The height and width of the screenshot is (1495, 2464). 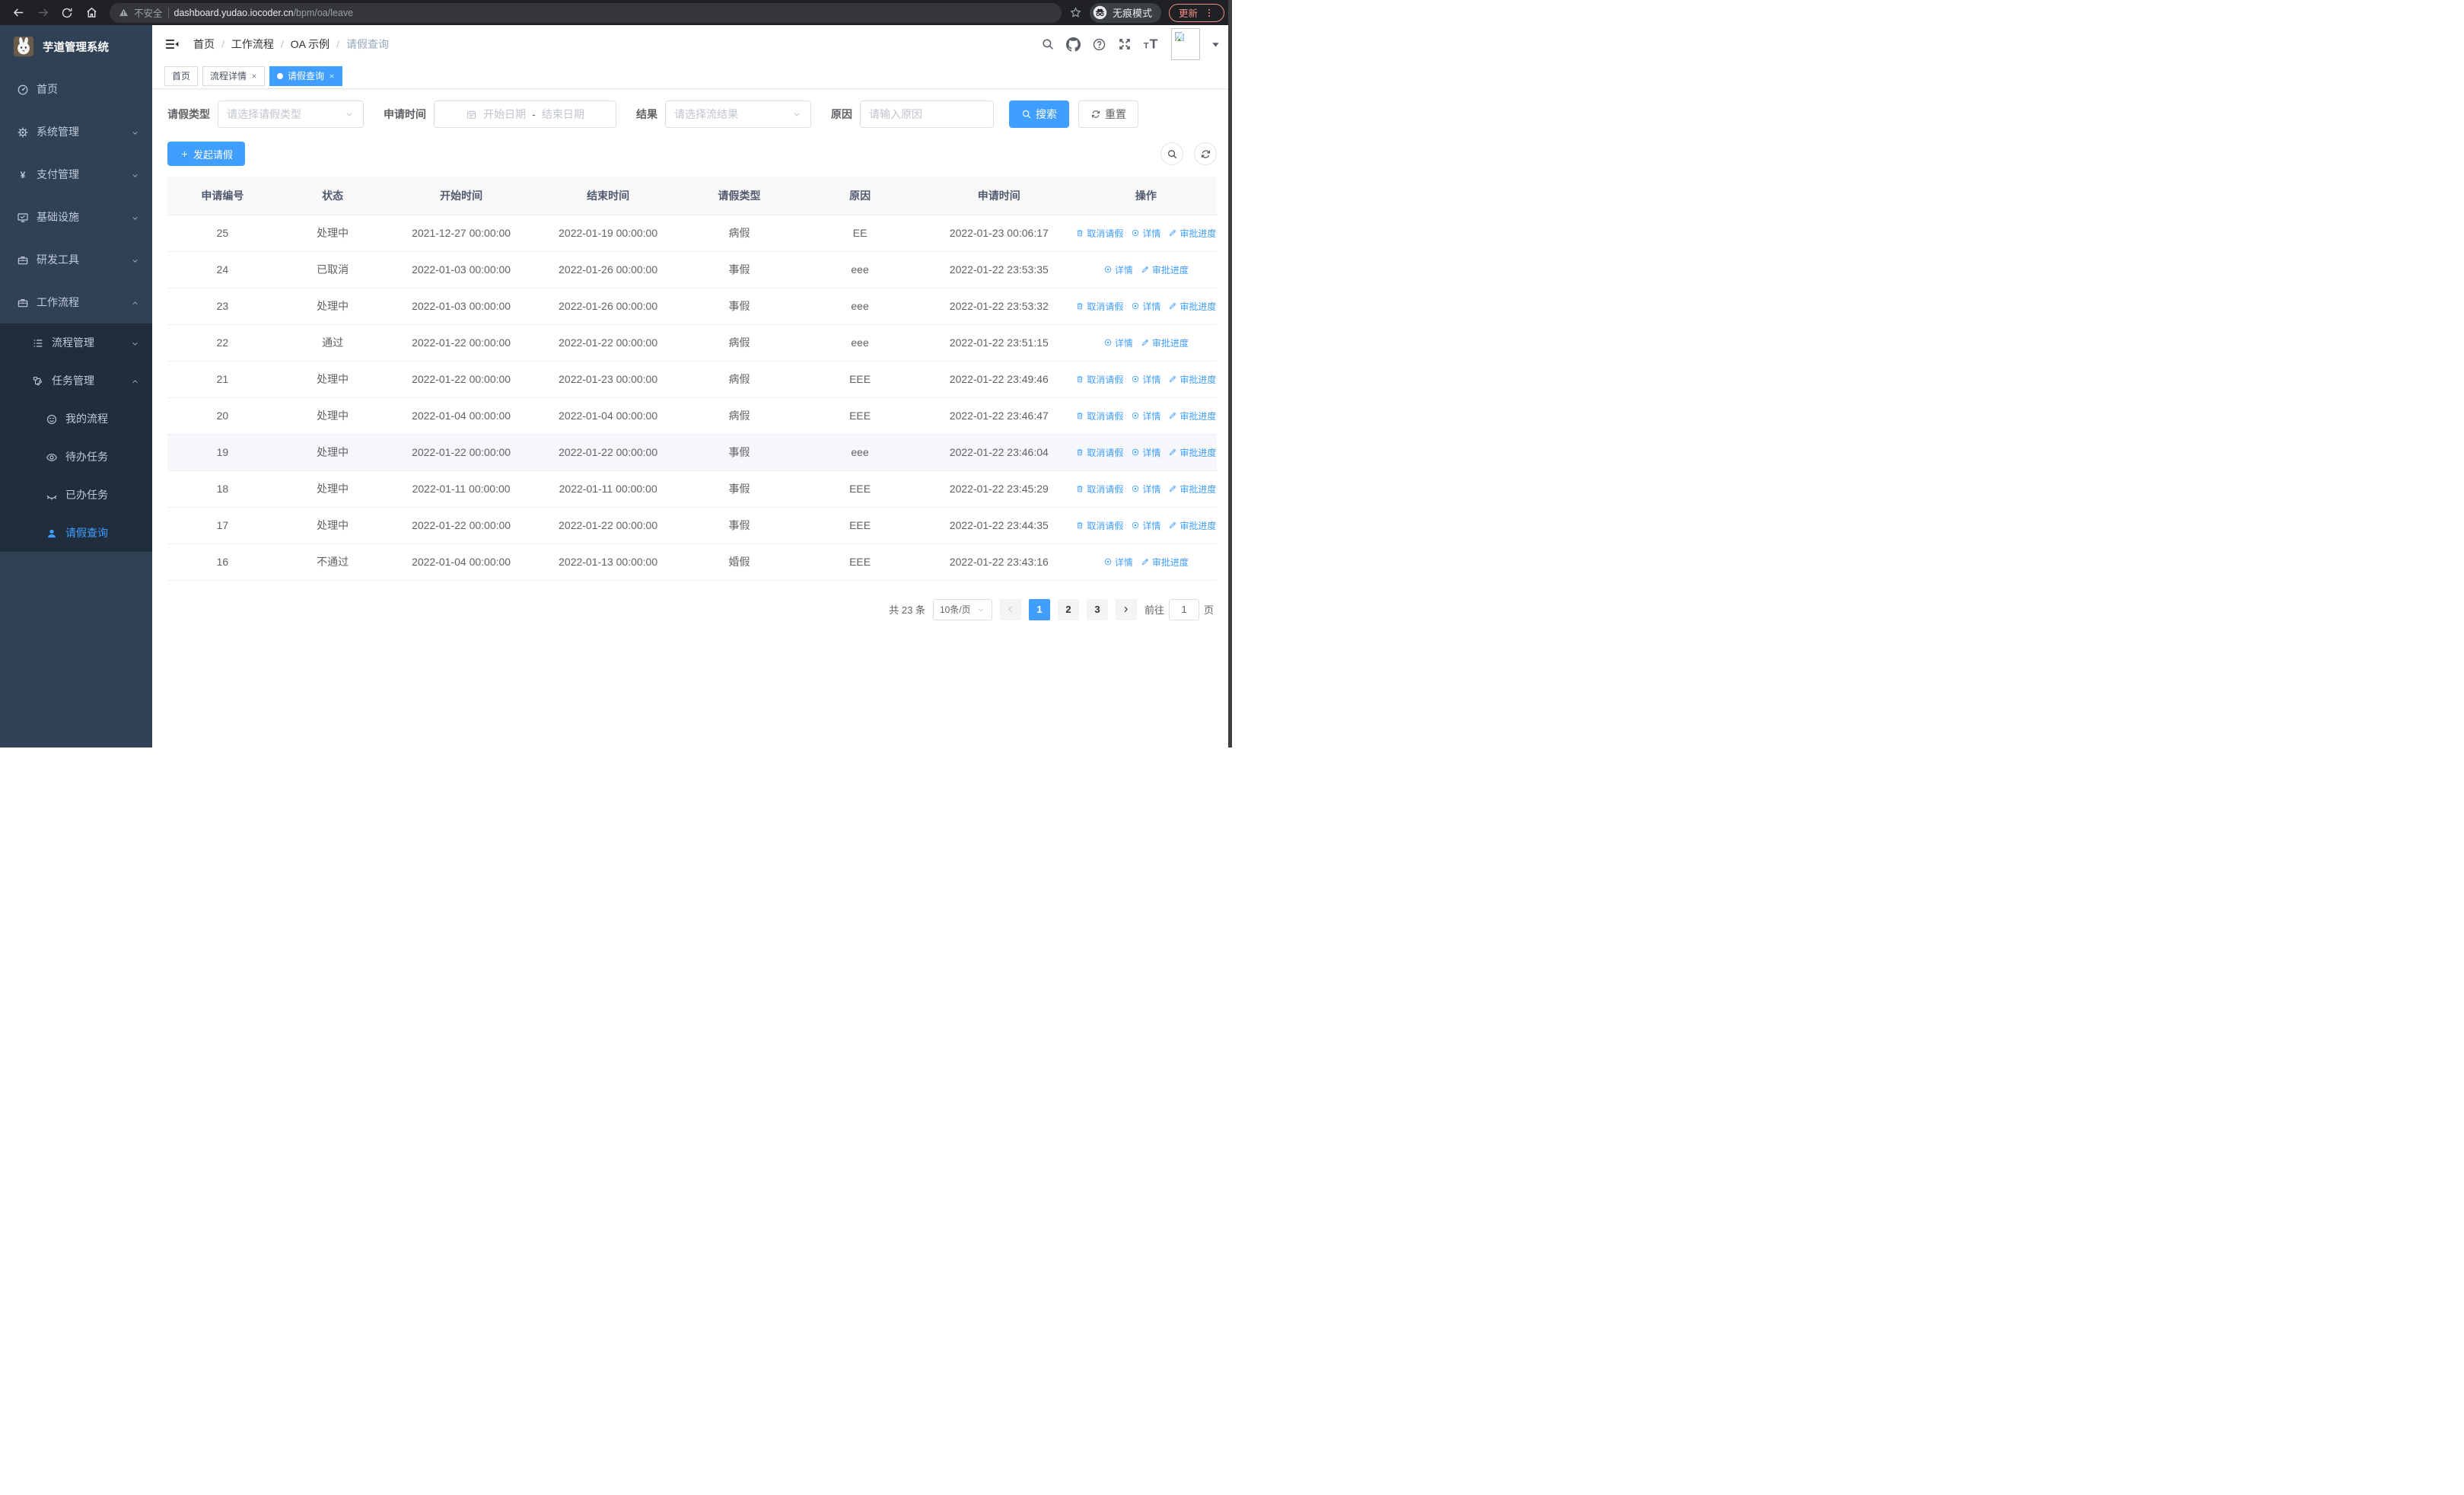 What do you see at coordinates (76, 89) in the screenshot?
I see `sidebar-item-home: 首页` at bounding box center [76, 89].